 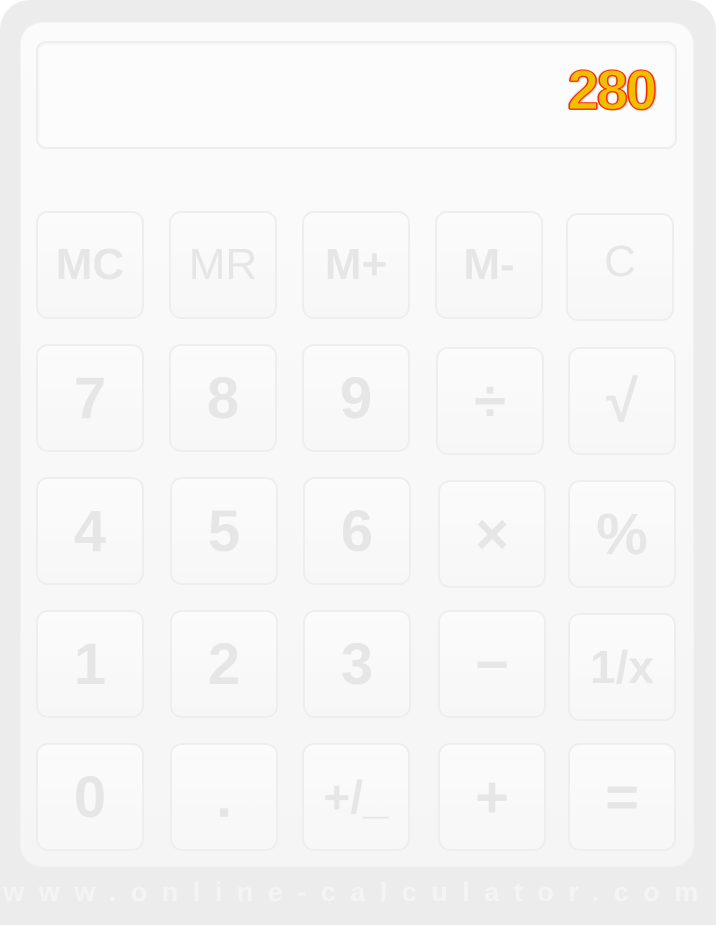 What do you see at coordinates (224, 797) in the screenshot?
I see `decimal-point-button: .` at bounding box center [224, 797].